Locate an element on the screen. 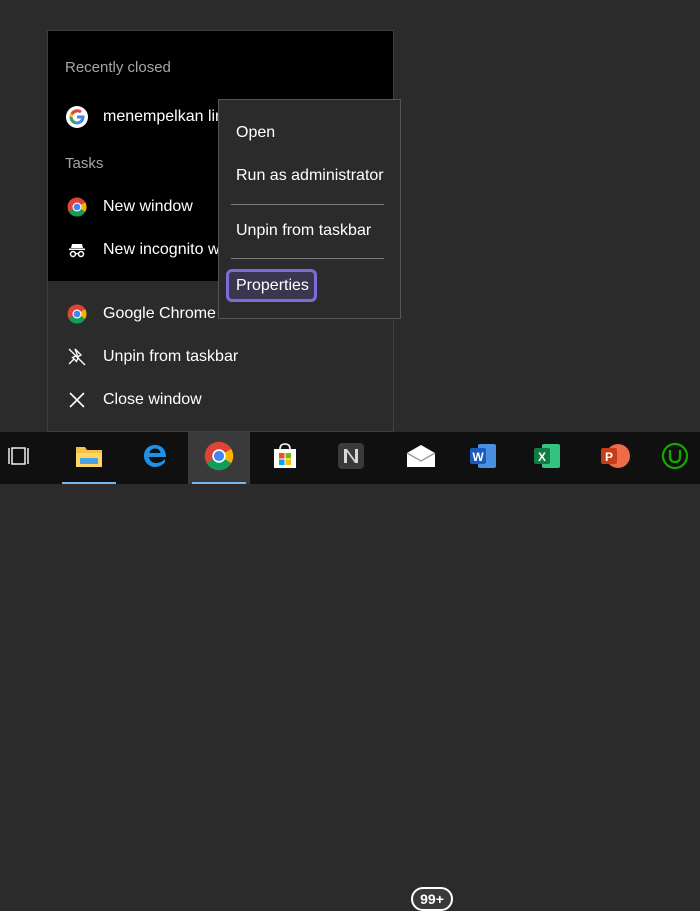  chrome-taskbar-button is located at coordinates (219, 458).